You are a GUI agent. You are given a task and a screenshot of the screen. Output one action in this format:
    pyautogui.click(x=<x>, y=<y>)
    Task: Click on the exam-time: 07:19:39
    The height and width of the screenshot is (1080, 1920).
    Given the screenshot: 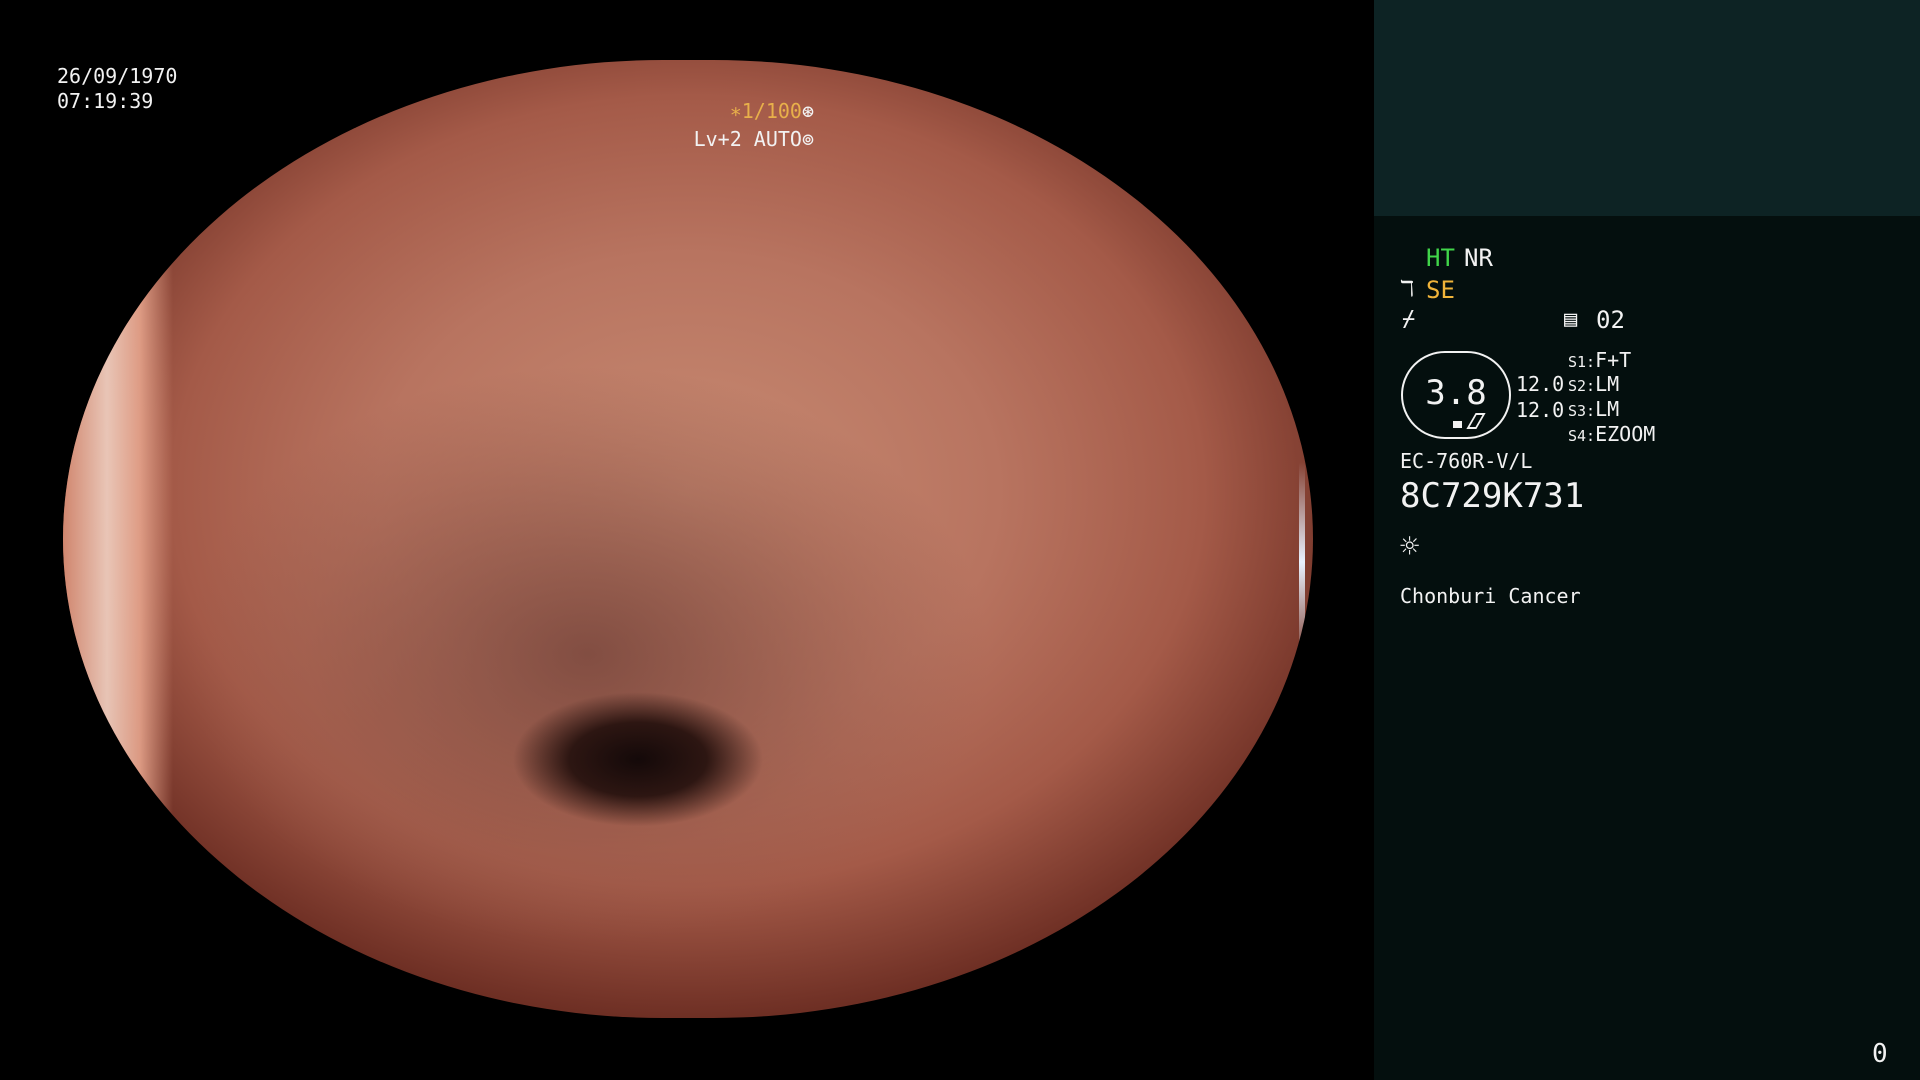 What is the action you would take?
    pyautogui.click(x=105, y=101)
    